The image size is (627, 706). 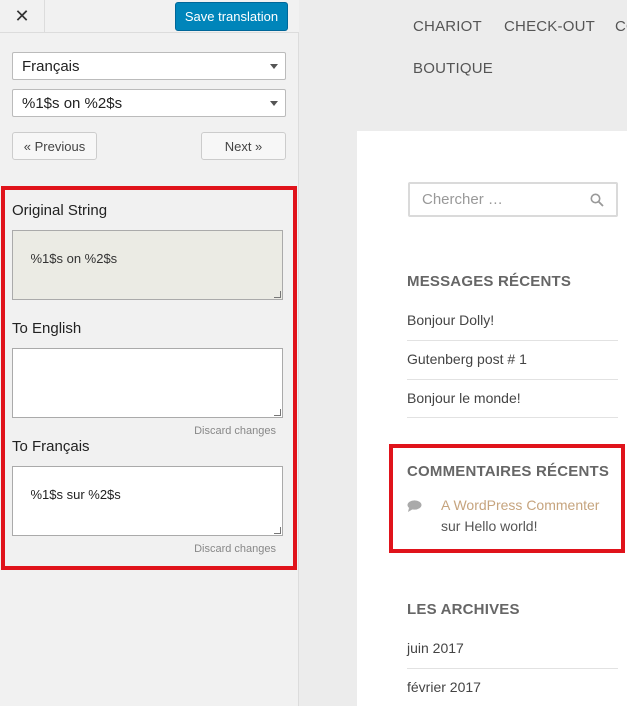 I want to click on language-select: Français, so click(x=149, y=66).